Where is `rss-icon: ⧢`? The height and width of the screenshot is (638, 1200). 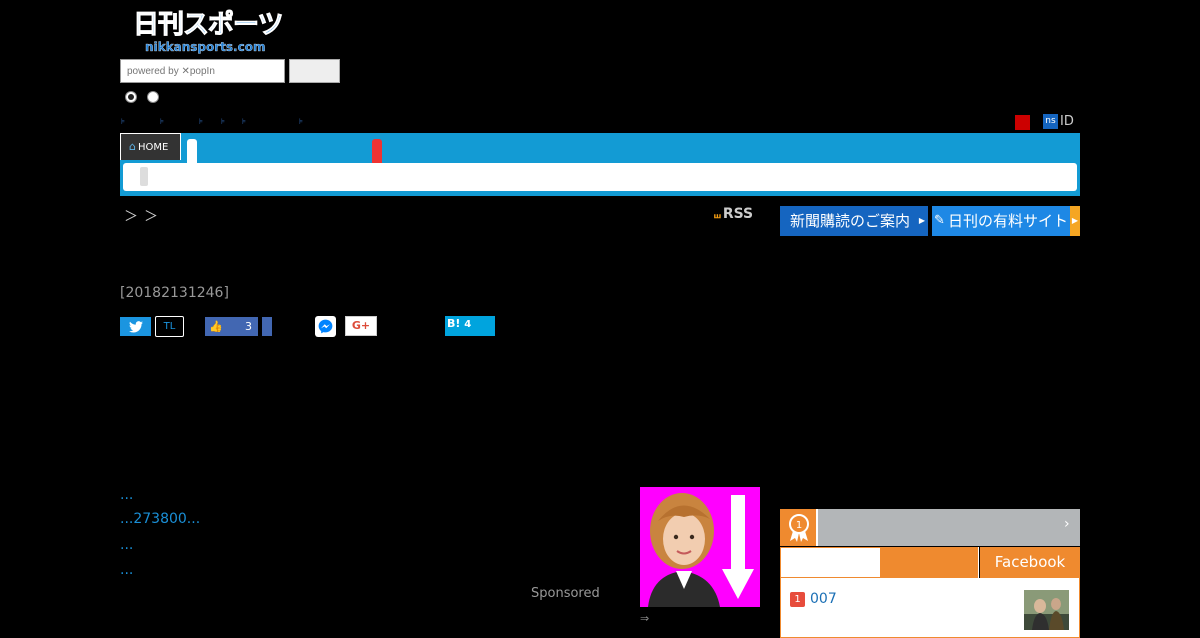
rss-icon: ⧢ is located at coordinates (717, 214).